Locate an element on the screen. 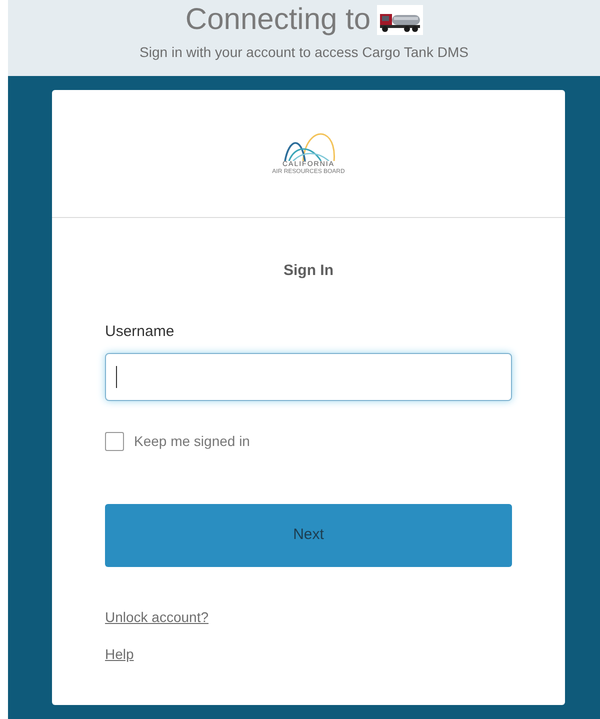  text-link: Help is located at coordinates (119, 654).